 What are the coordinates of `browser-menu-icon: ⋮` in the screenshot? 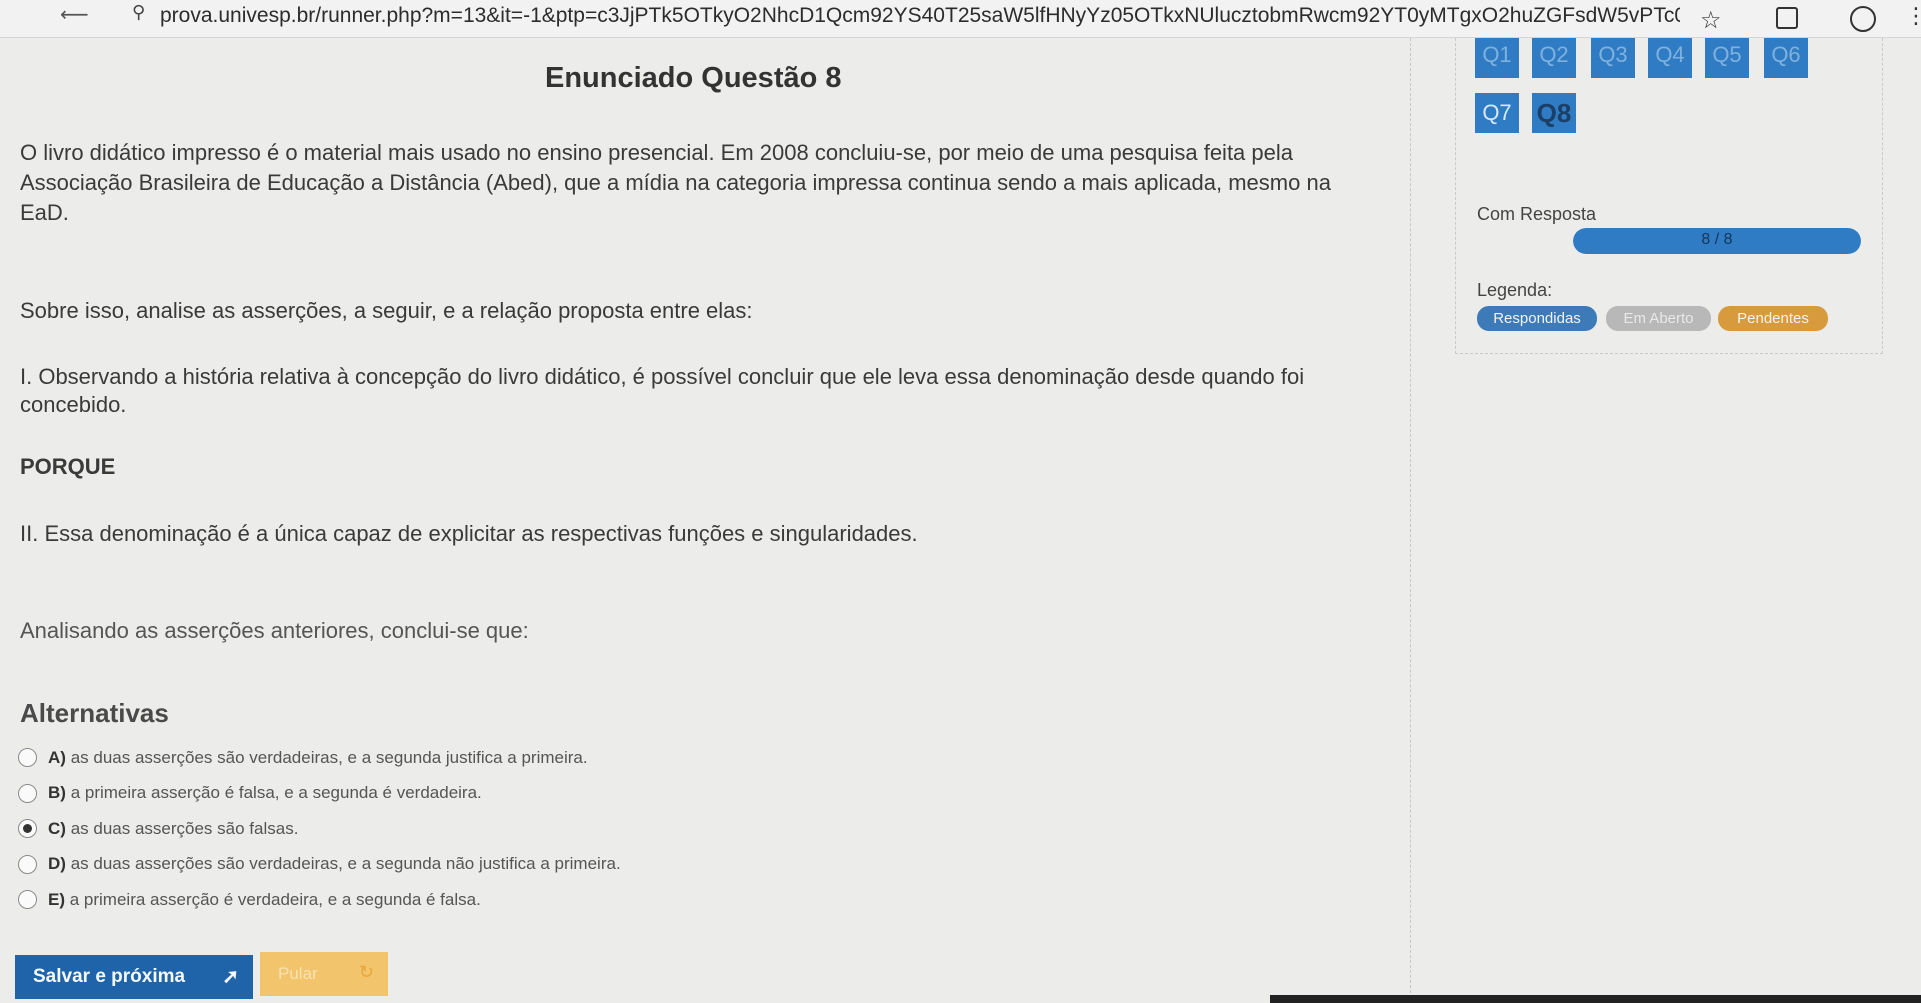 It's located at (1913, 16).